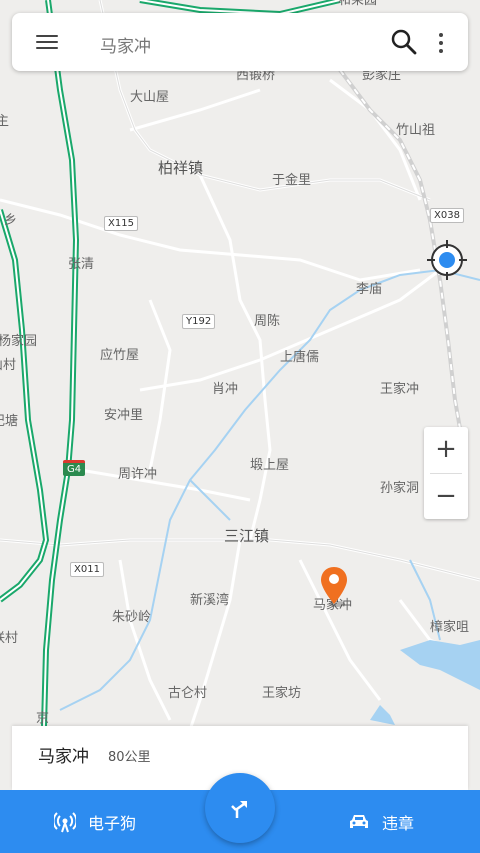 Image resolution: width=480 pixels, height=853 pixels. Describe the element at coordinates (188, 693) in the screenshot. I see `place-label: 古仑村` at that location.